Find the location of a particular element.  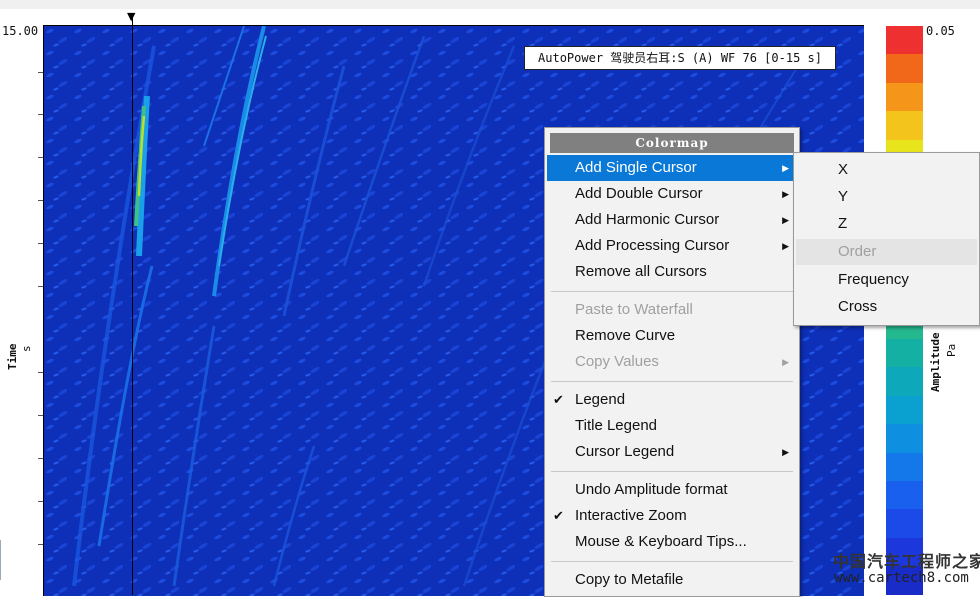

menu-item-paste-to-waterfall: Paste to Waterfall is located at coordinates (634, 309).